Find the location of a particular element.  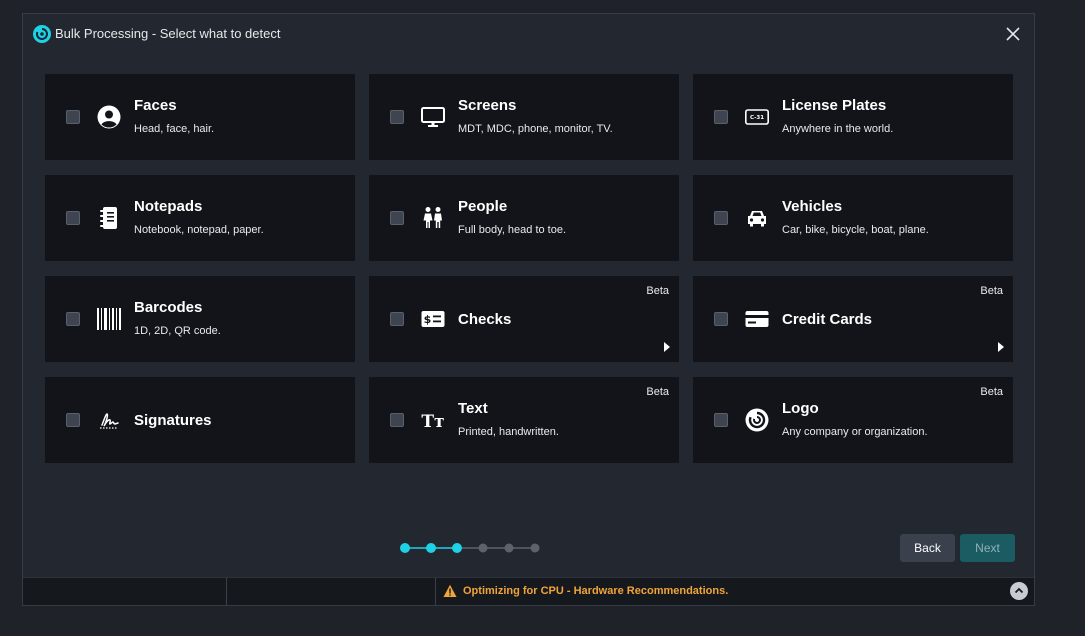

checkbox-checks is located at coordinates (397, 319).